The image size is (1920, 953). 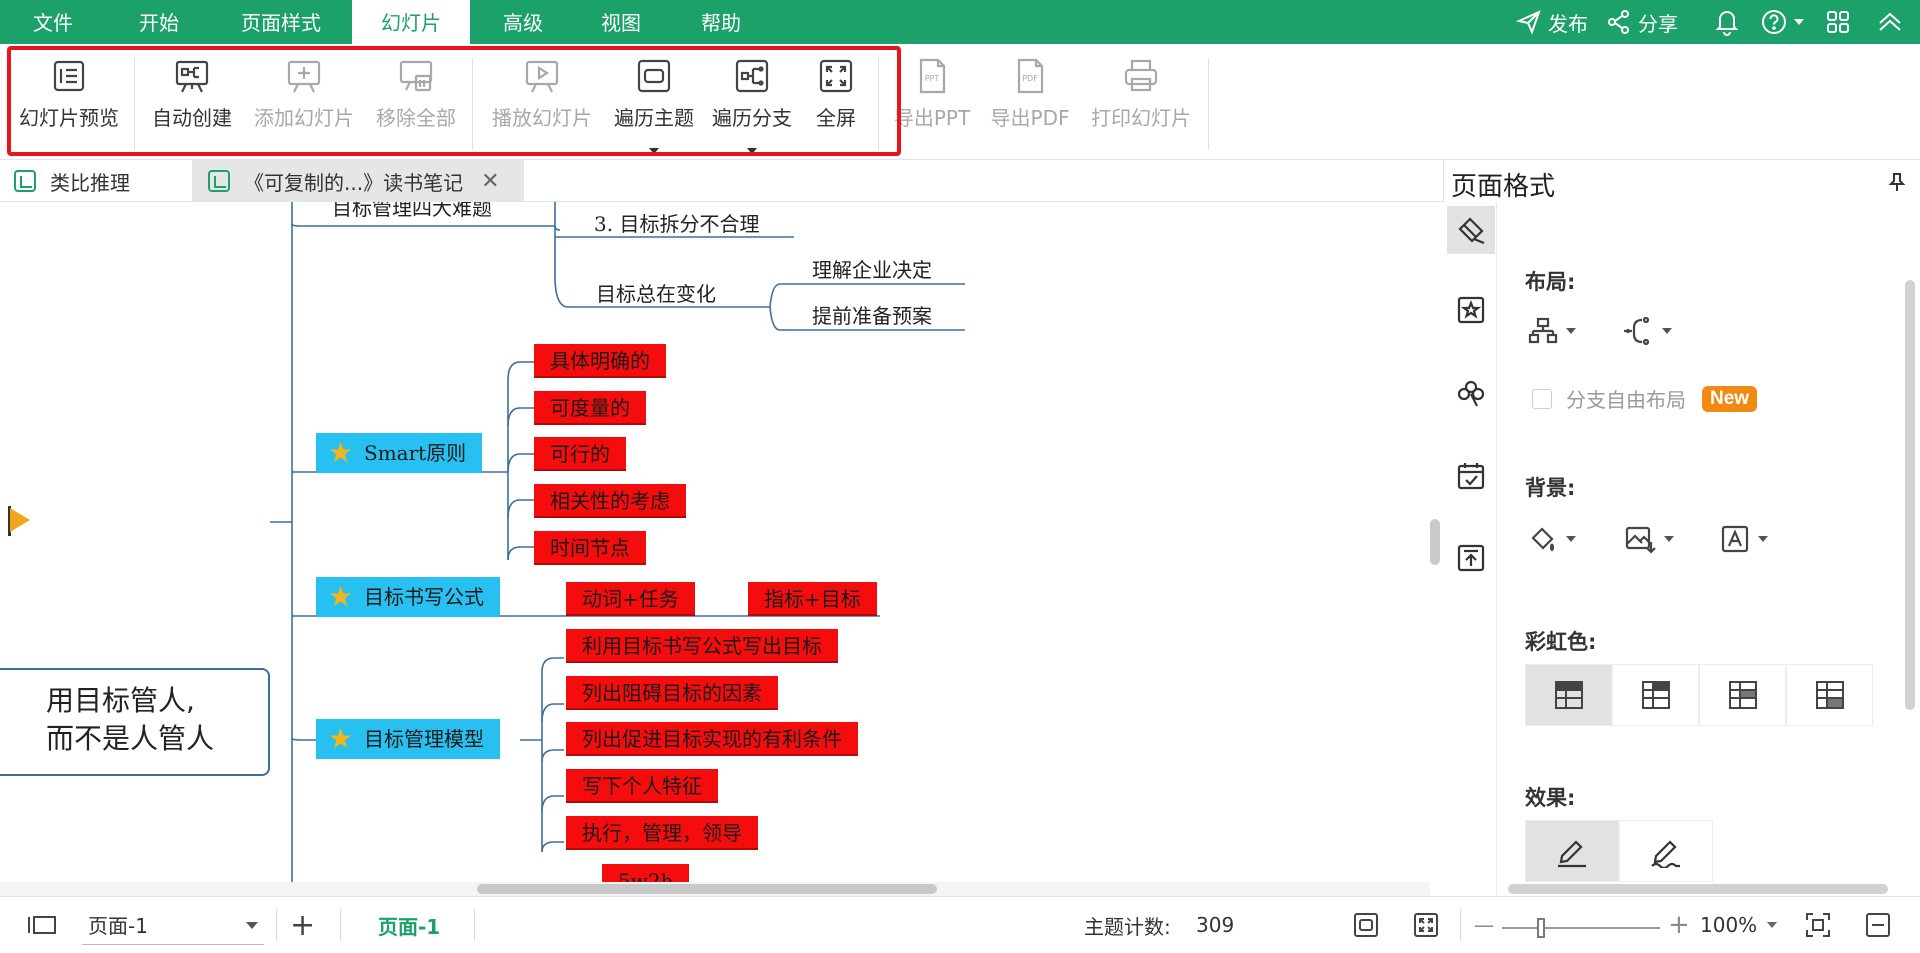 What do you see at coordinates (1541, 928) in the screenshot?
I see `zoom-slider-thumb` at bounding box center [1541, 928].